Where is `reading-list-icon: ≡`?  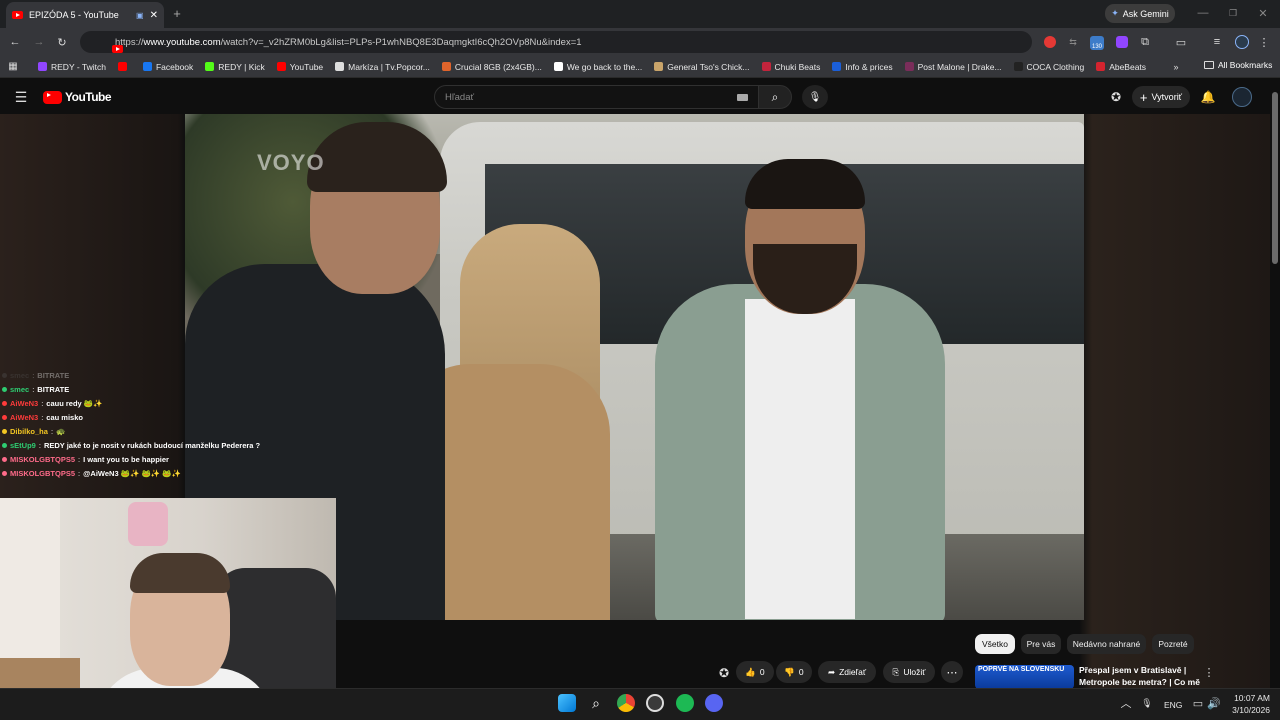 reading-list-icon: ≡ is located at coordinates (1217, 42).